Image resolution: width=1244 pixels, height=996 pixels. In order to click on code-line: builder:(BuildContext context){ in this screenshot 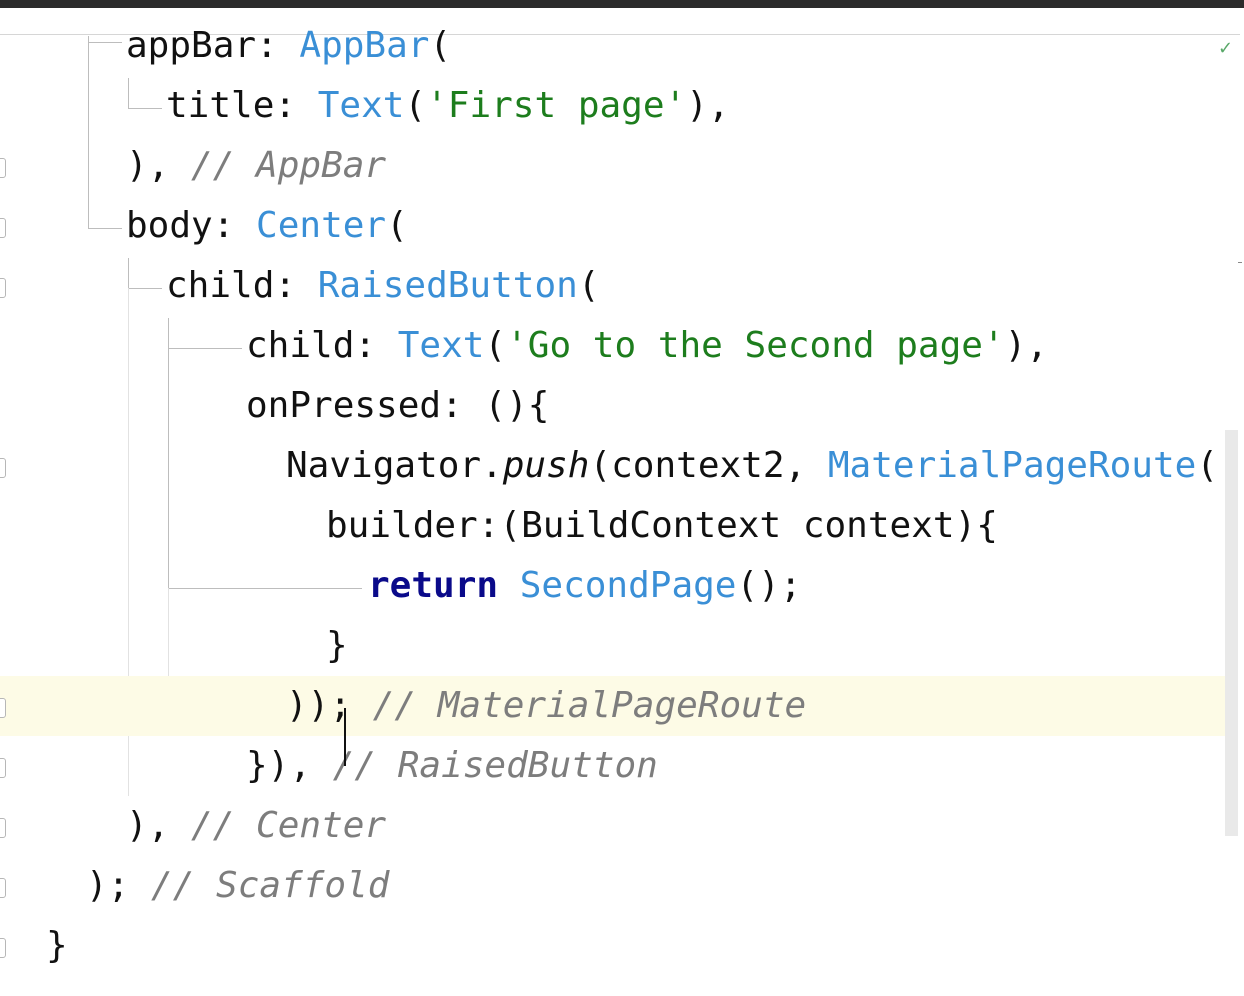, I will do `click(620, 526)`.